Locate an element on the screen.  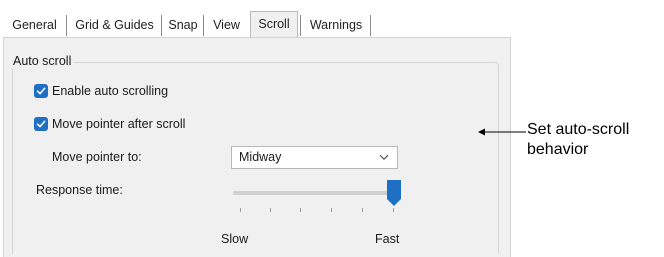
enable-auto-scrolling-label: Enable auto scrolling is located at coordinates (110, 91).